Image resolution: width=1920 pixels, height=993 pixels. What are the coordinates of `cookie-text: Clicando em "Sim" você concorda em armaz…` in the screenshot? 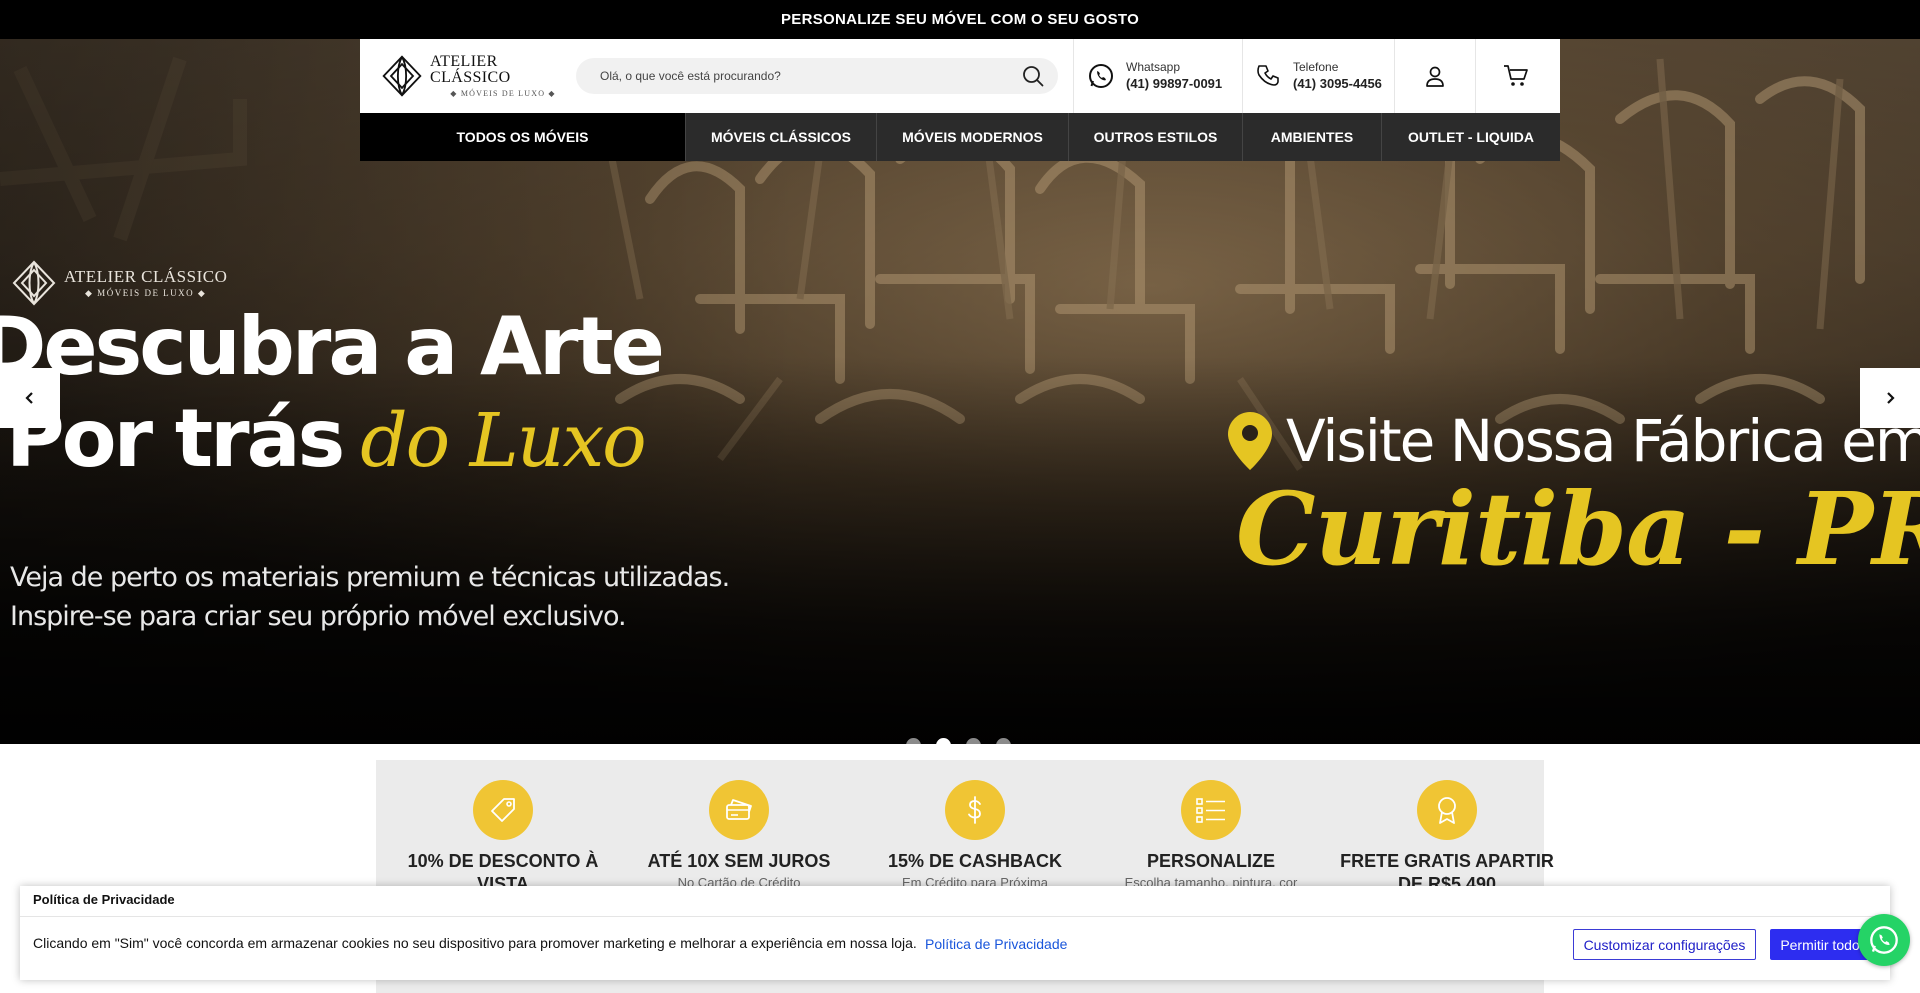 It's located at (475, 943).